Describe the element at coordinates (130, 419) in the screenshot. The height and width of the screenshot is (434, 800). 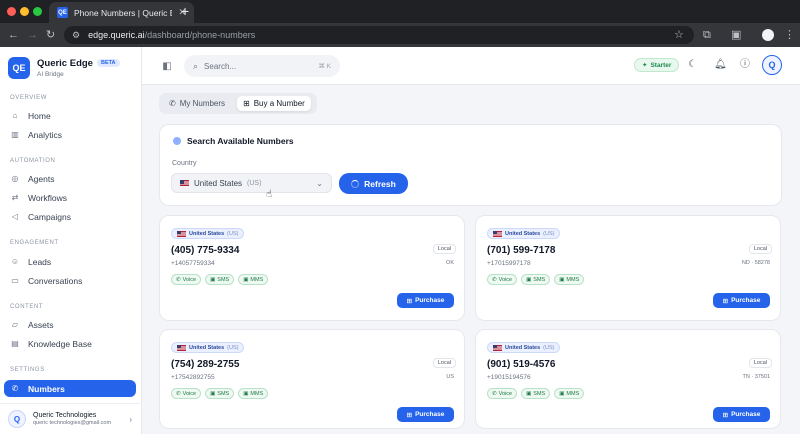
I see `chevron-right-icon: ›` at that location.